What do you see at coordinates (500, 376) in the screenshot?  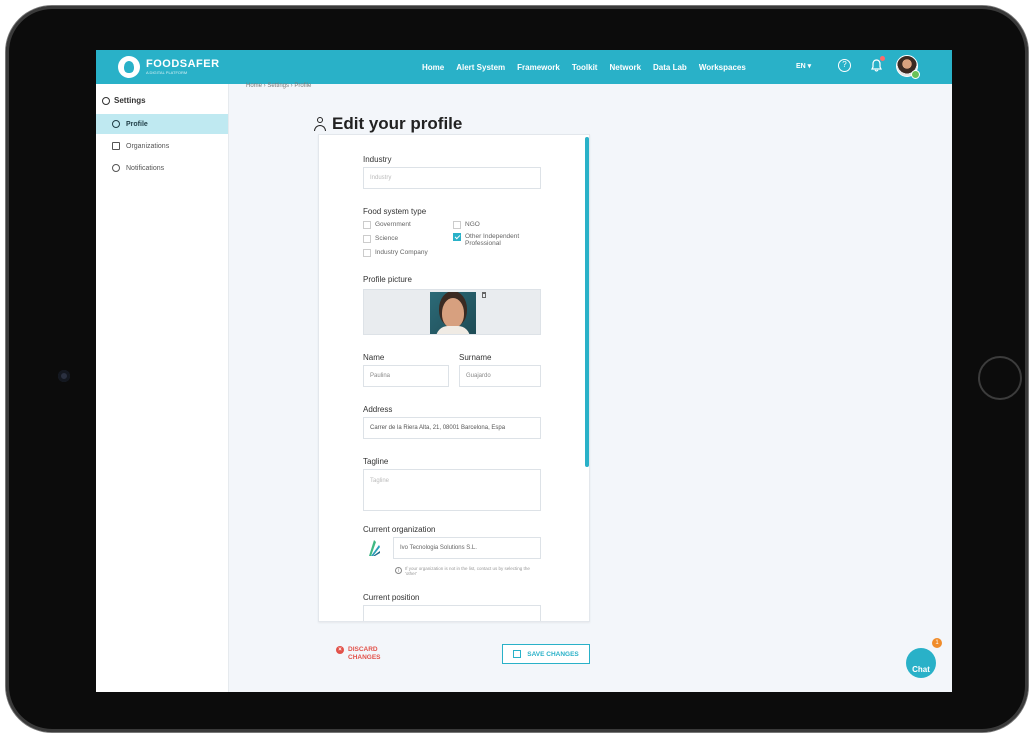 I see `surname-input: Guajardo` at bounding box center [500, 376].